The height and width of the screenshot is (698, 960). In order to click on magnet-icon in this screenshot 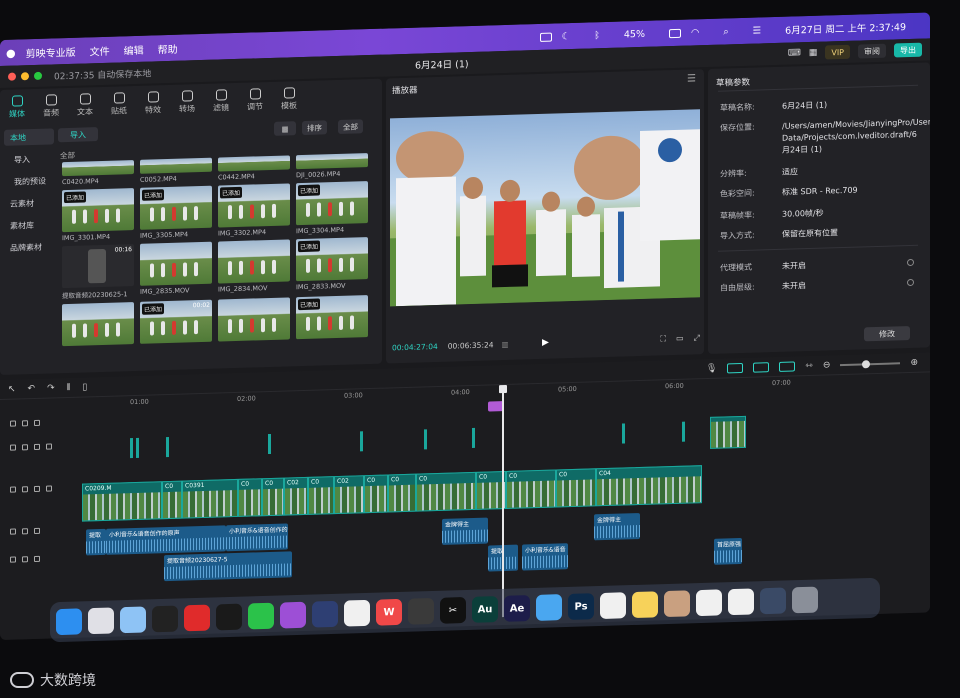, I will do `click(761, 367)`.